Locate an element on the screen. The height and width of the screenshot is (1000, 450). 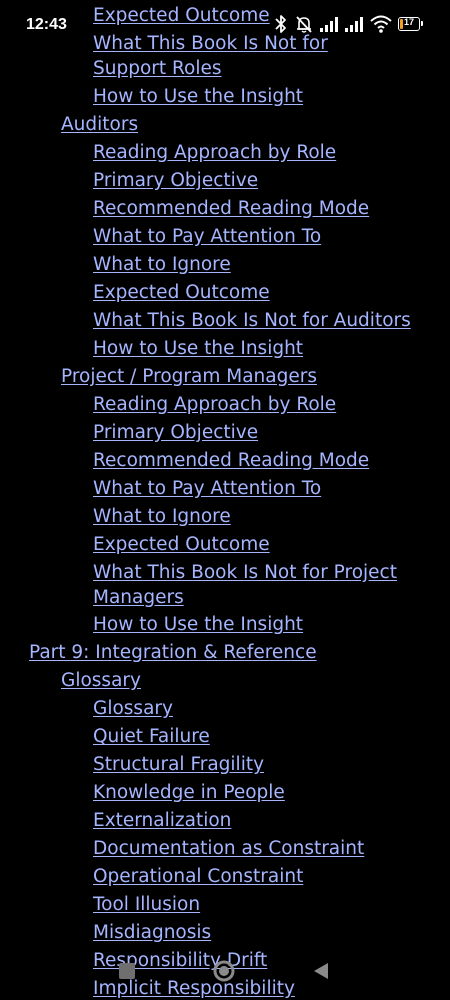
toc-item-link: Operational Constraint is located at coordinates (198, 876).